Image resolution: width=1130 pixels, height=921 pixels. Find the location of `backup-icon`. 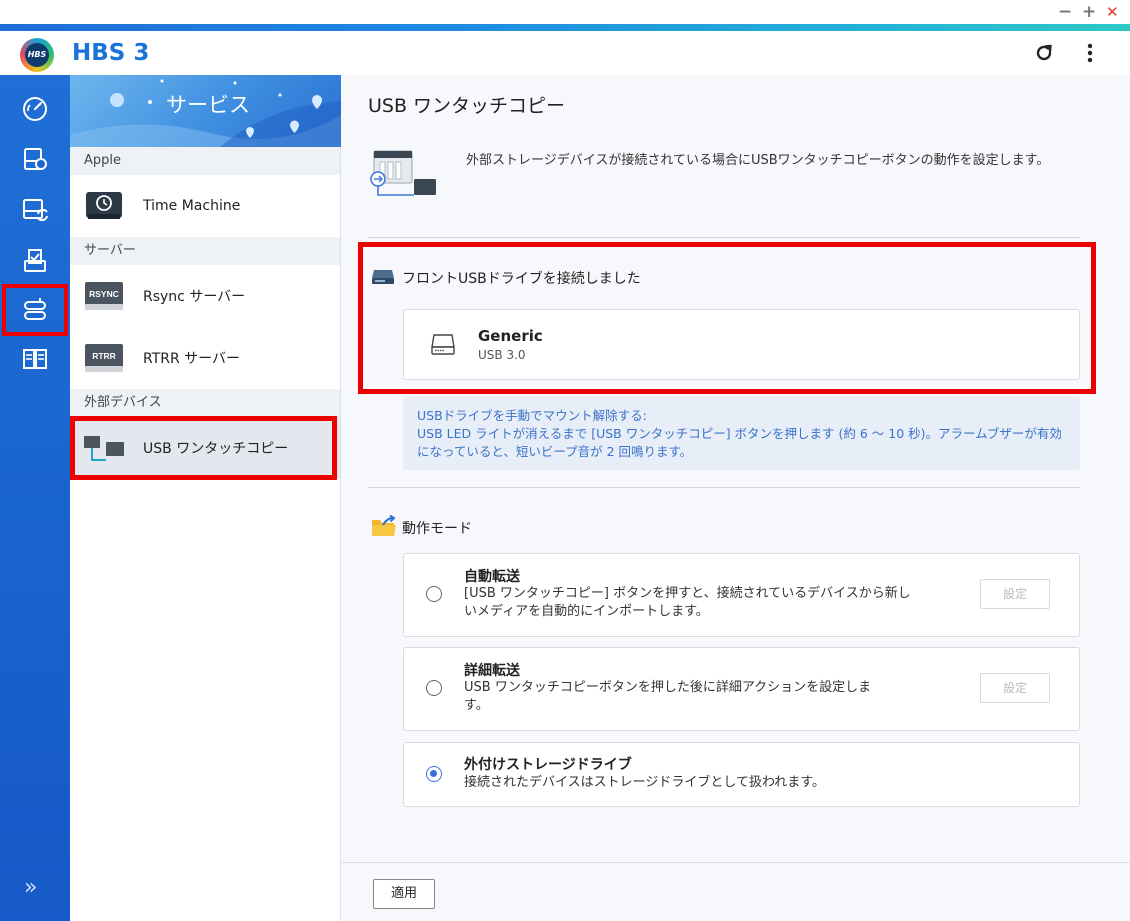

backup-icon is located at coordinates (35, 159).